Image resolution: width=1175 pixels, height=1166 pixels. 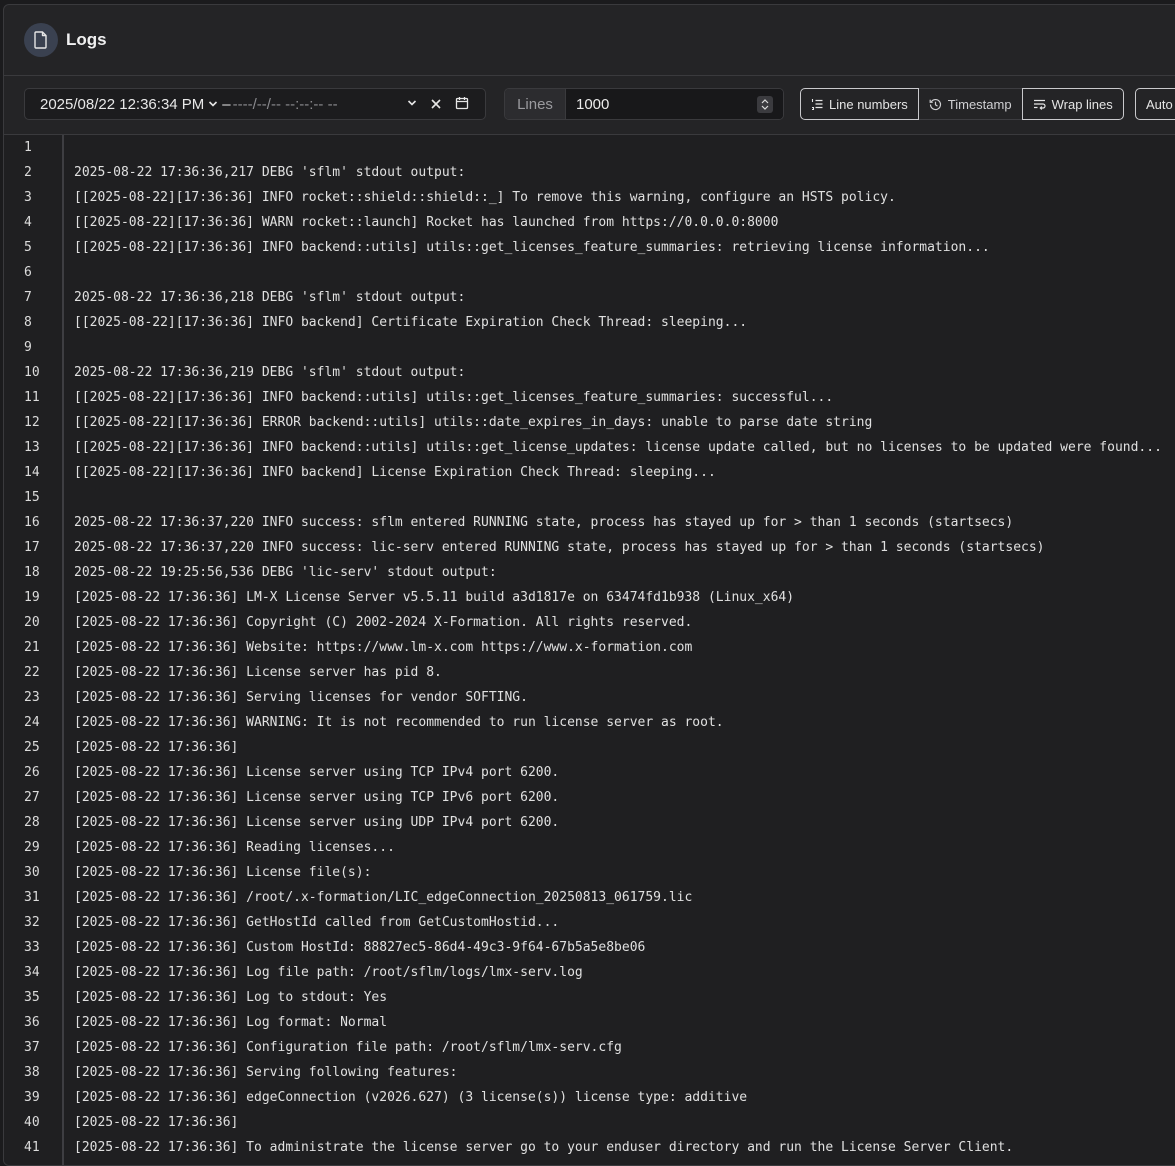 I want to click on auto-refresh-button: Auto, so click(x=1155, y=104).